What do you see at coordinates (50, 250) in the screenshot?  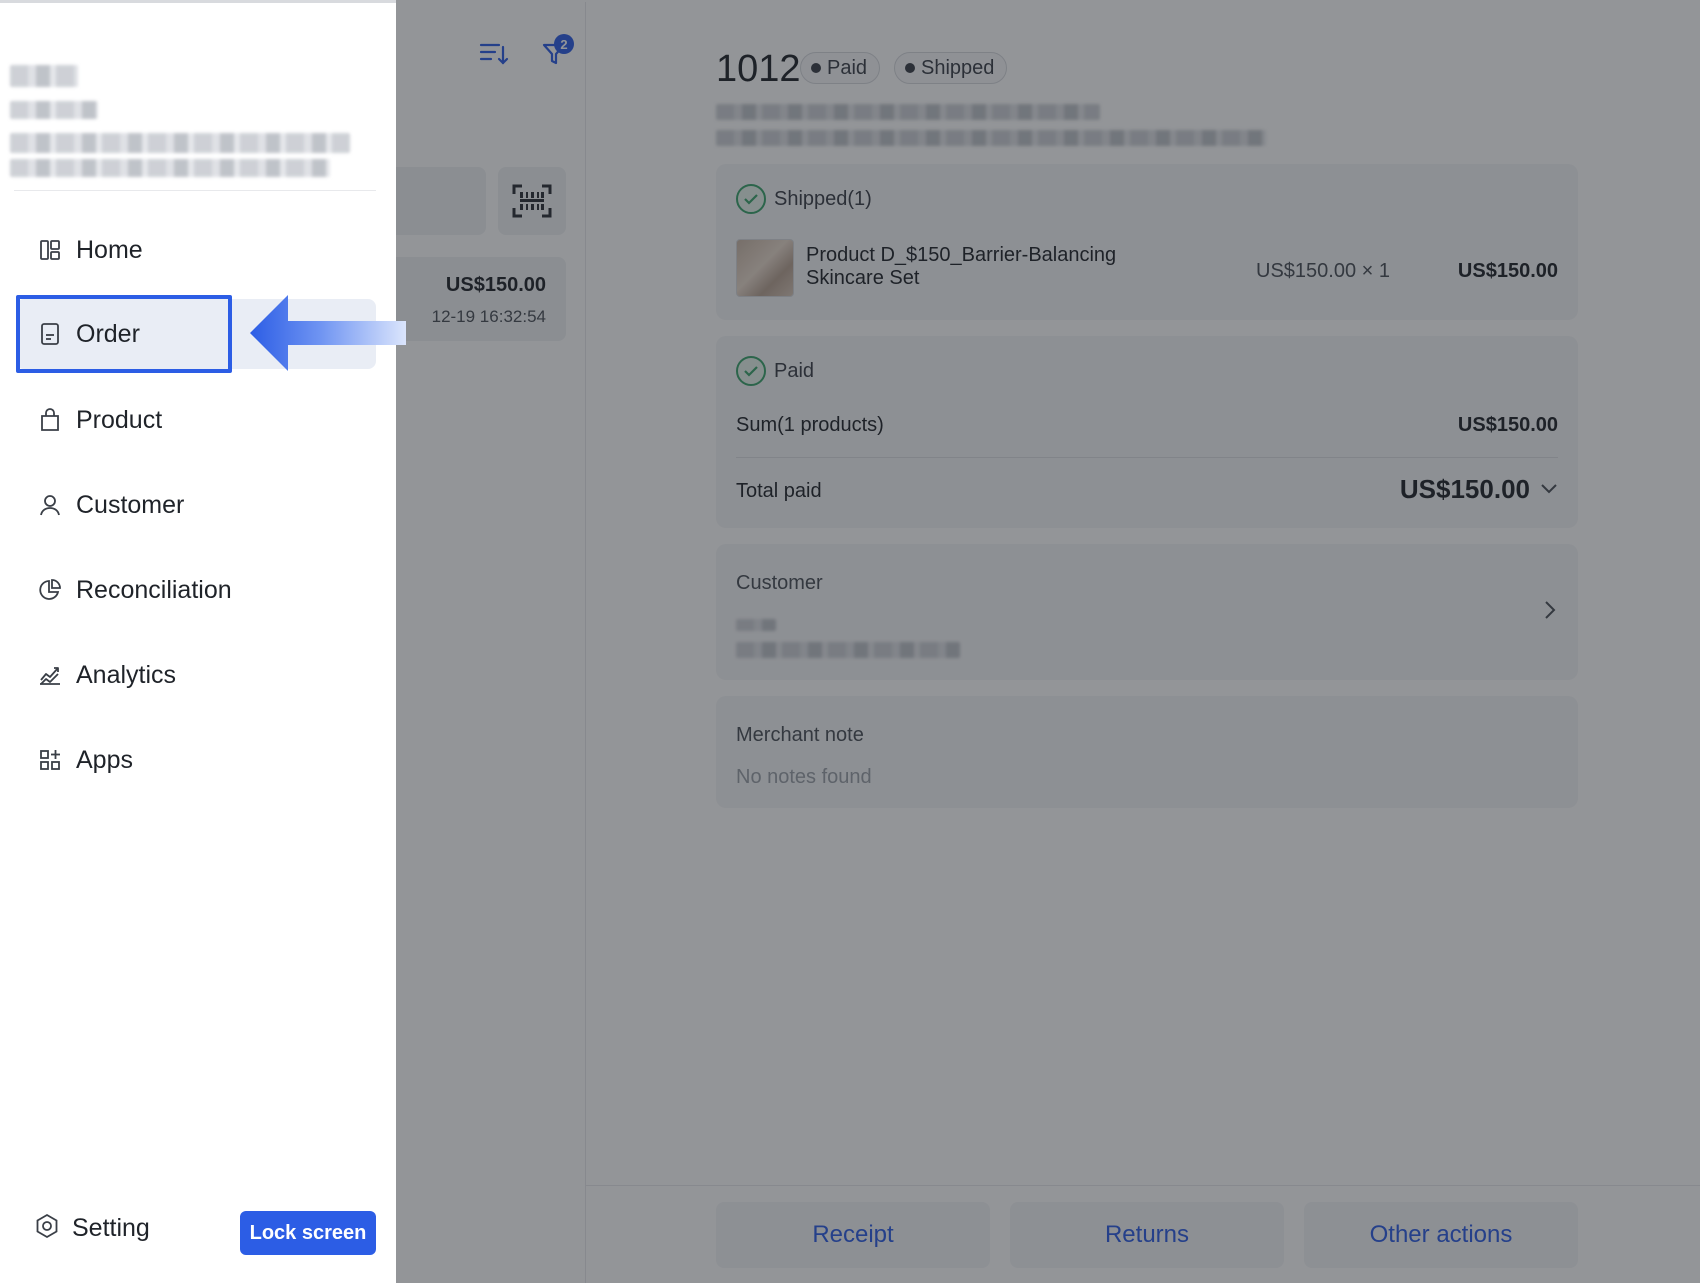 I see `dashboard-icon` at bounding box center [50, 250].